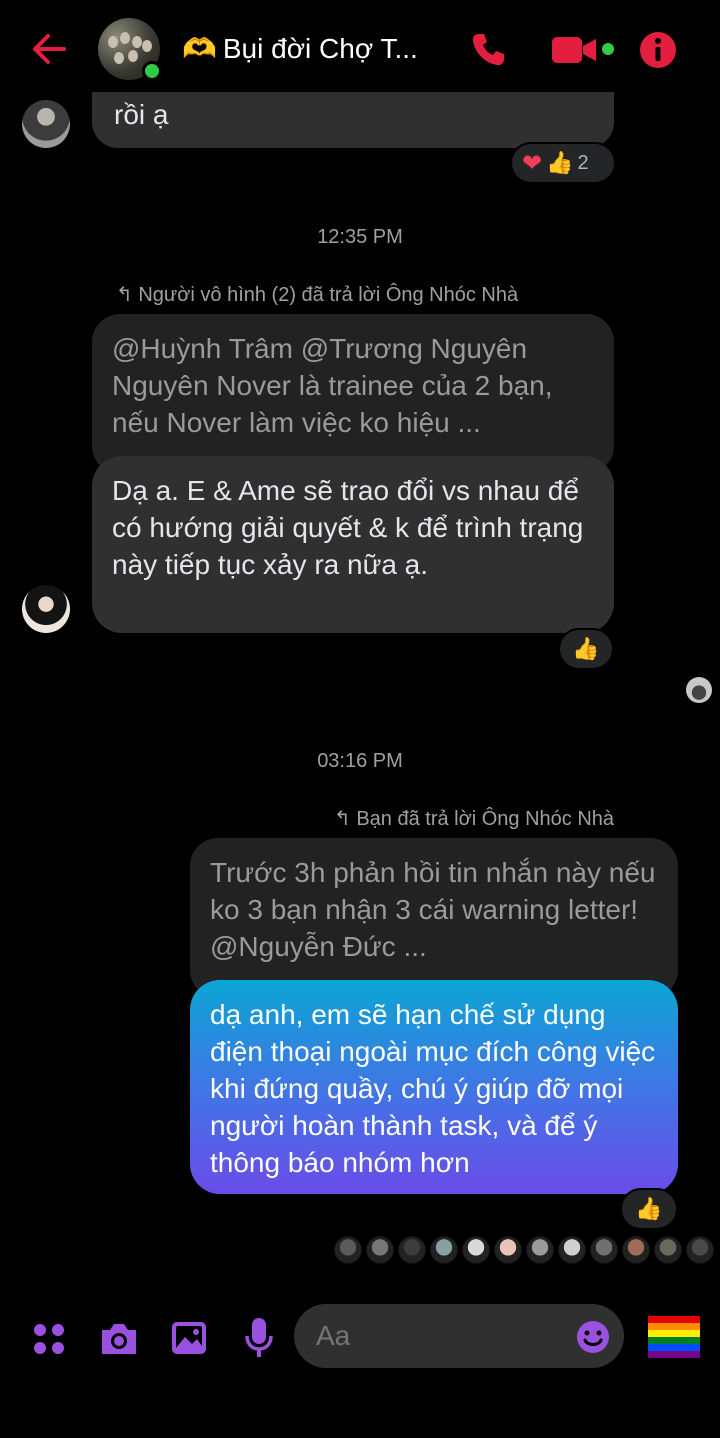 This screenshot has width=720, height=1438. I want to click on arrow-left-icon, so click(49, 49).